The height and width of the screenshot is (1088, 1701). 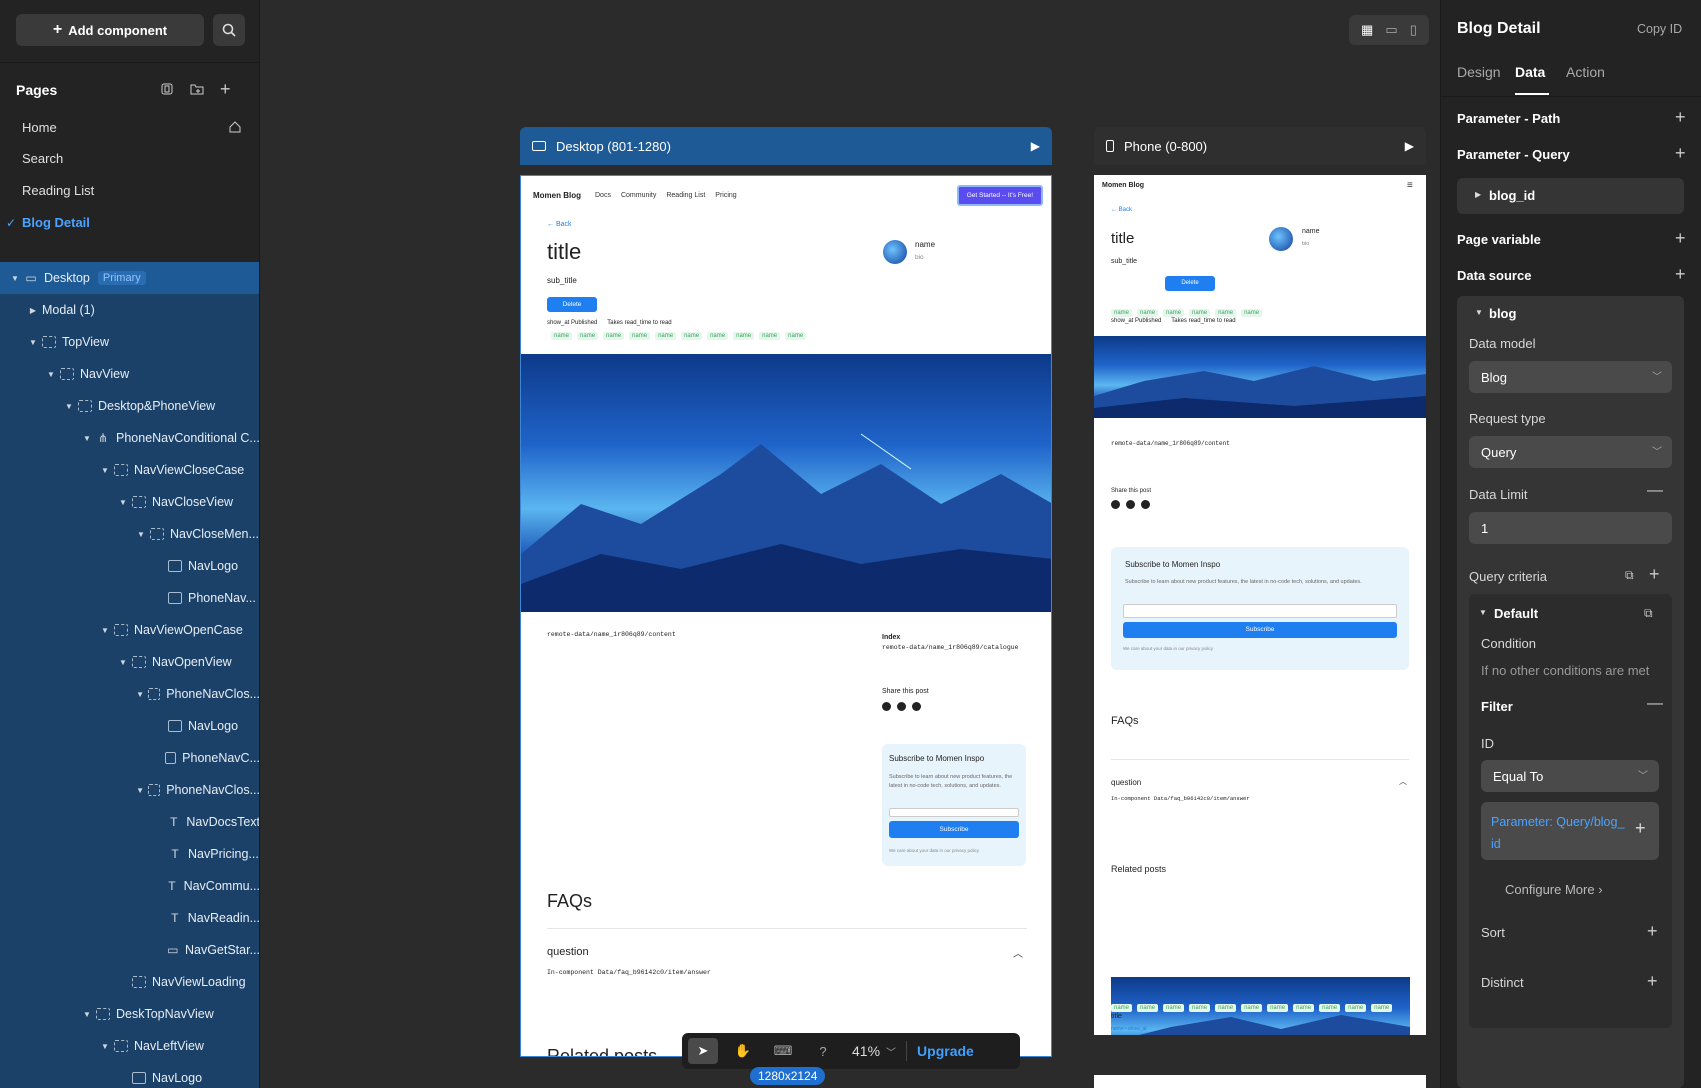 I want to click on page-item-search: Search, so click(x=42, y=158).